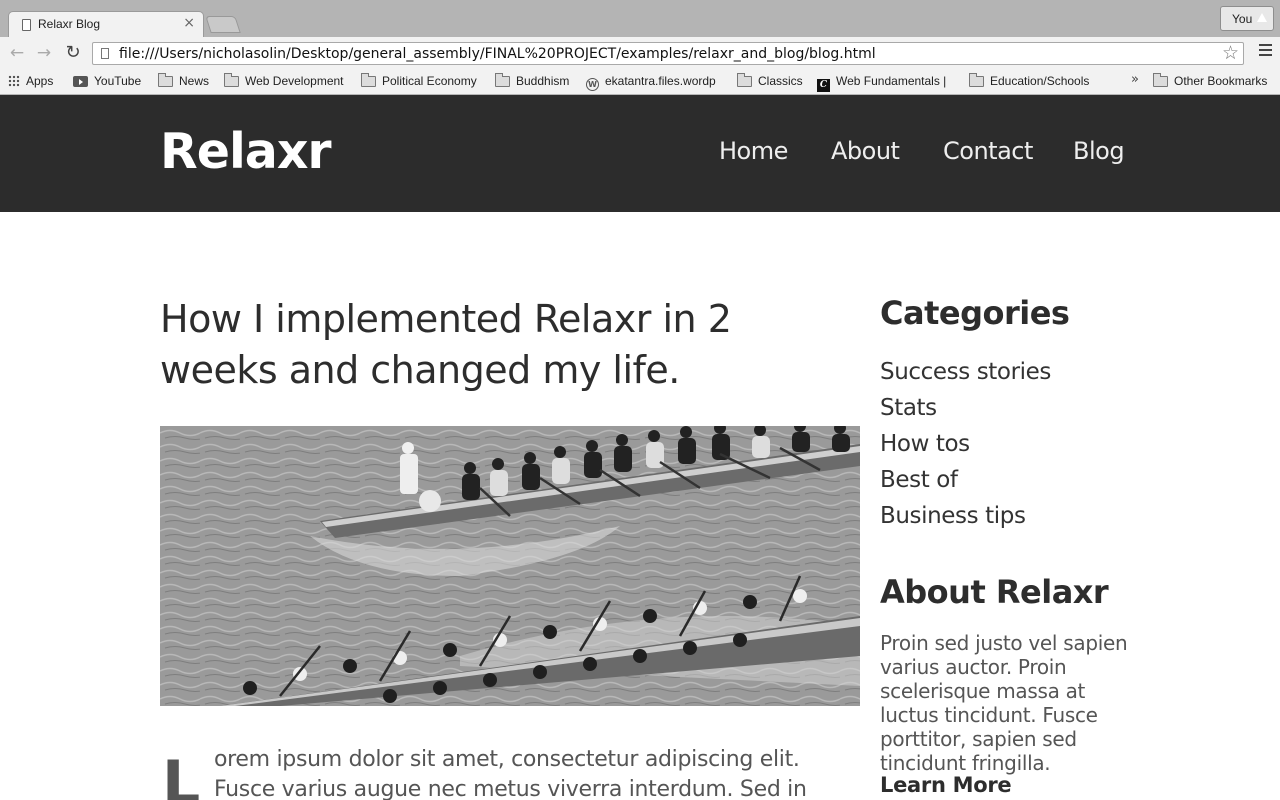 Image resolution: width=1280 pixels, height=800 pixels. What do you see at coordinates (660, 81) in the screenshot?
I see `bookmark-label: ekatantra.files.wordp` at bounding box center [660, 81].